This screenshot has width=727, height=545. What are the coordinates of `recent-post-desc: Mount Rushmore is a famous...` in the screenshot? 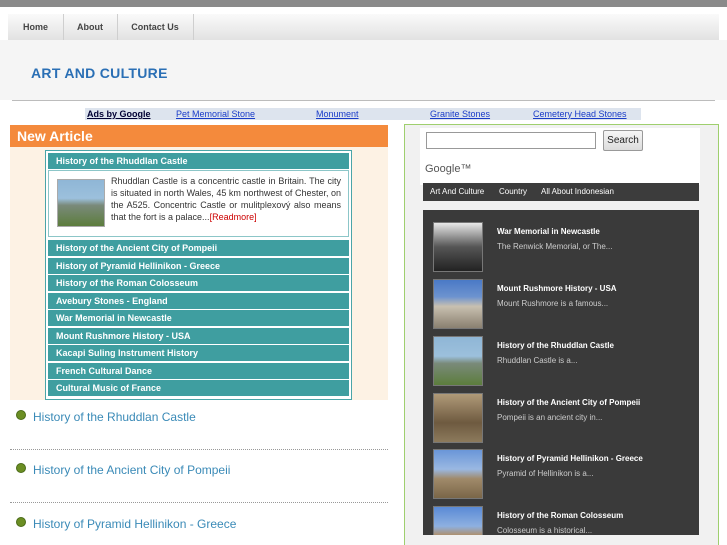 It's located at (553, 303).